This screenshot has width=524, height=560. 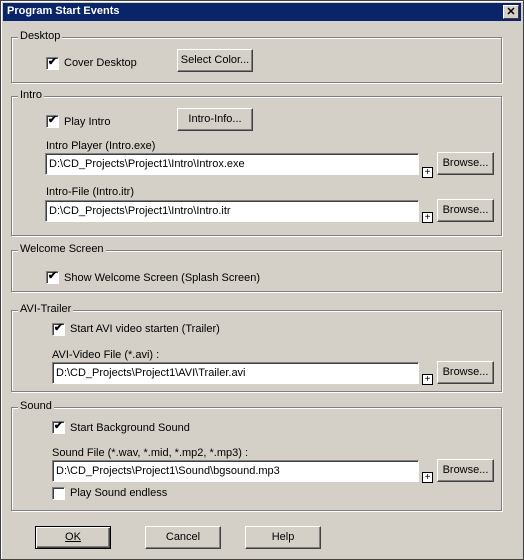 What do you see at coordinates (36, 406) in the screenshot?
I see `sound-legend: Sound` at bounding box center [36, 406].